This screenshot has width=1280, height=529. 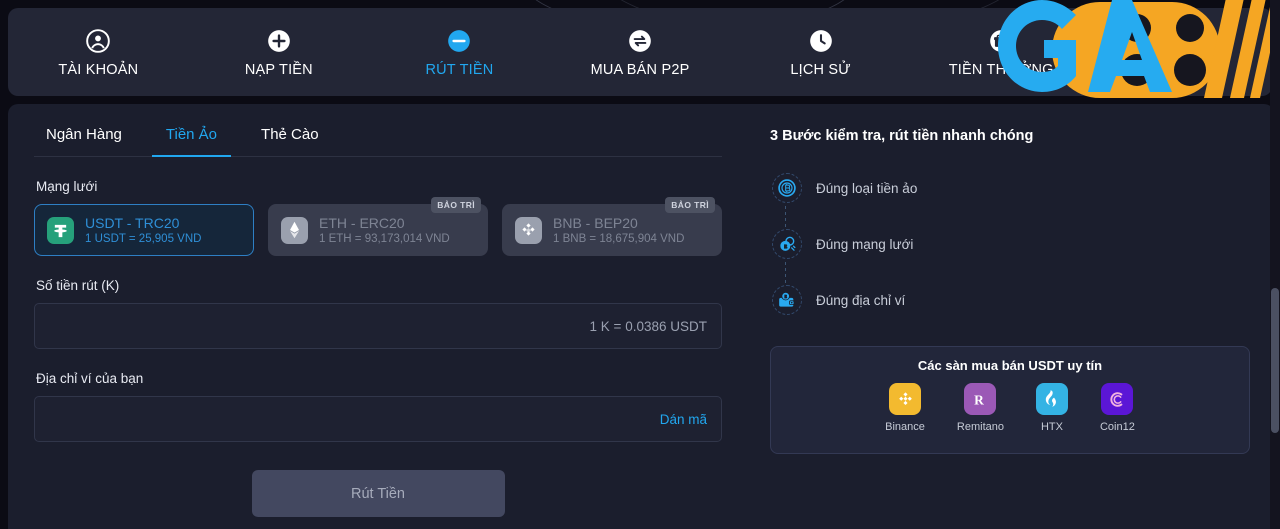 What do you see at coordinates (1181, 69) in the screenshot?
I see `nav-label: NGÂN HÀNG` at bounding box center [1181, 69].